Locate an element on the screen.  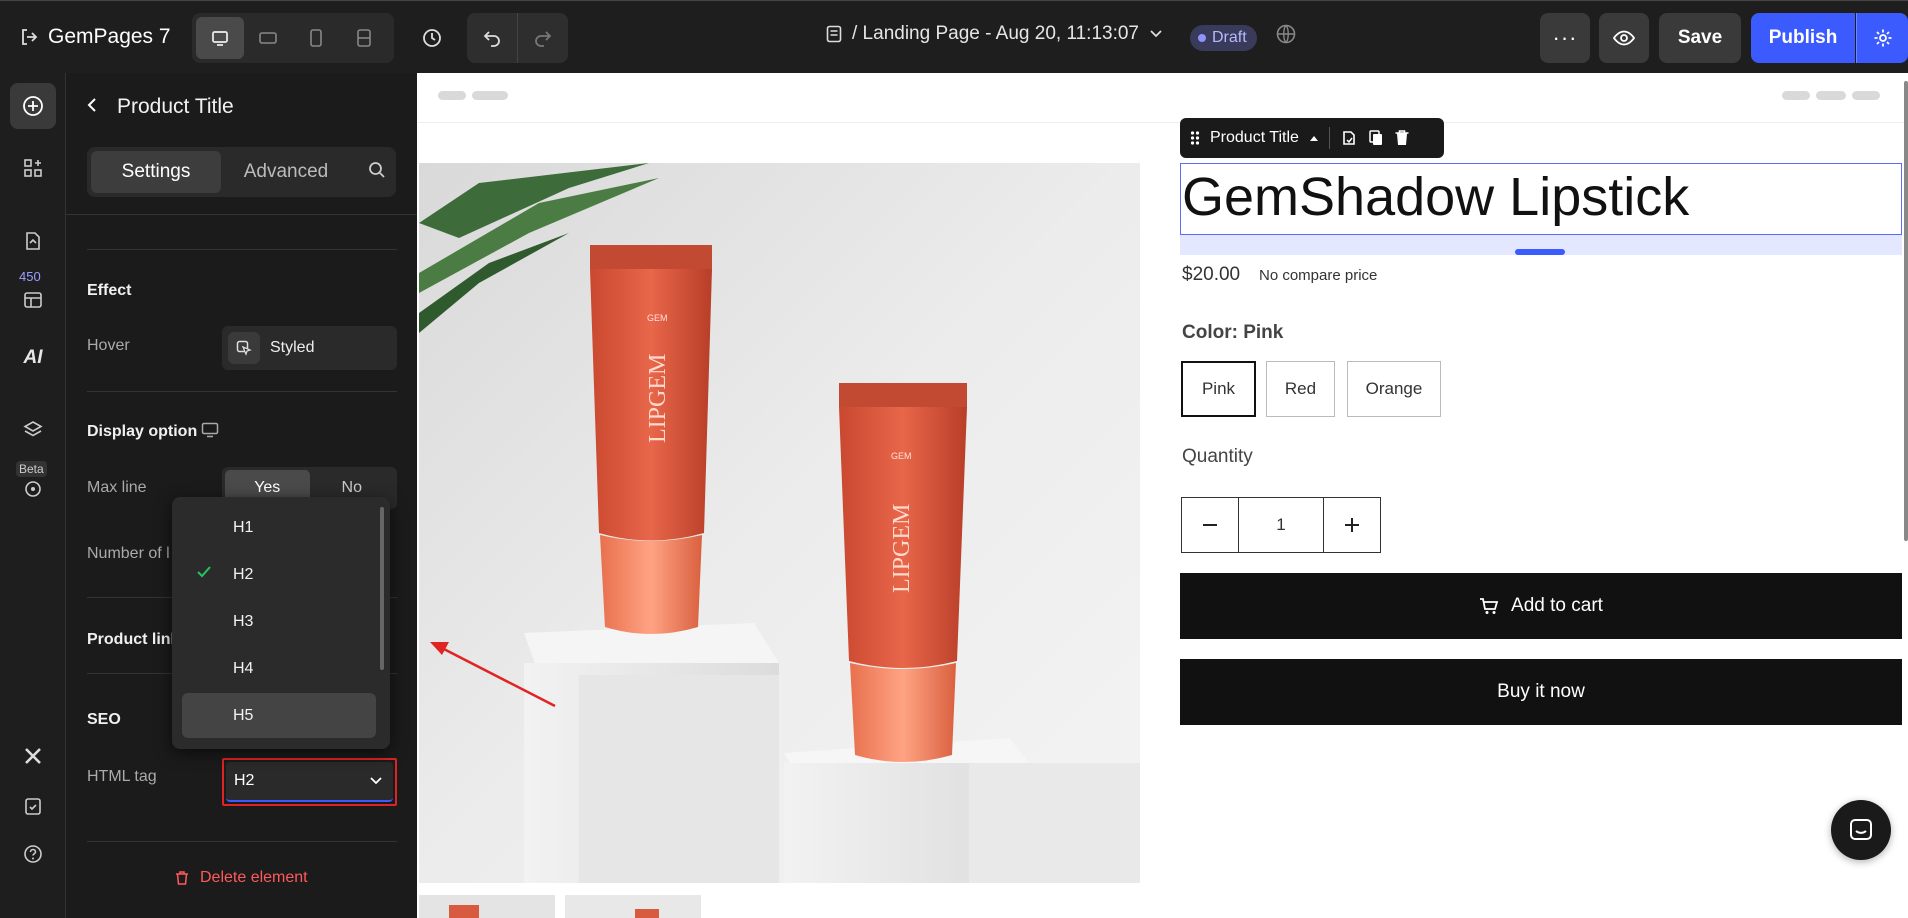
chat-widget-button is located at coordinates (1861, 830).